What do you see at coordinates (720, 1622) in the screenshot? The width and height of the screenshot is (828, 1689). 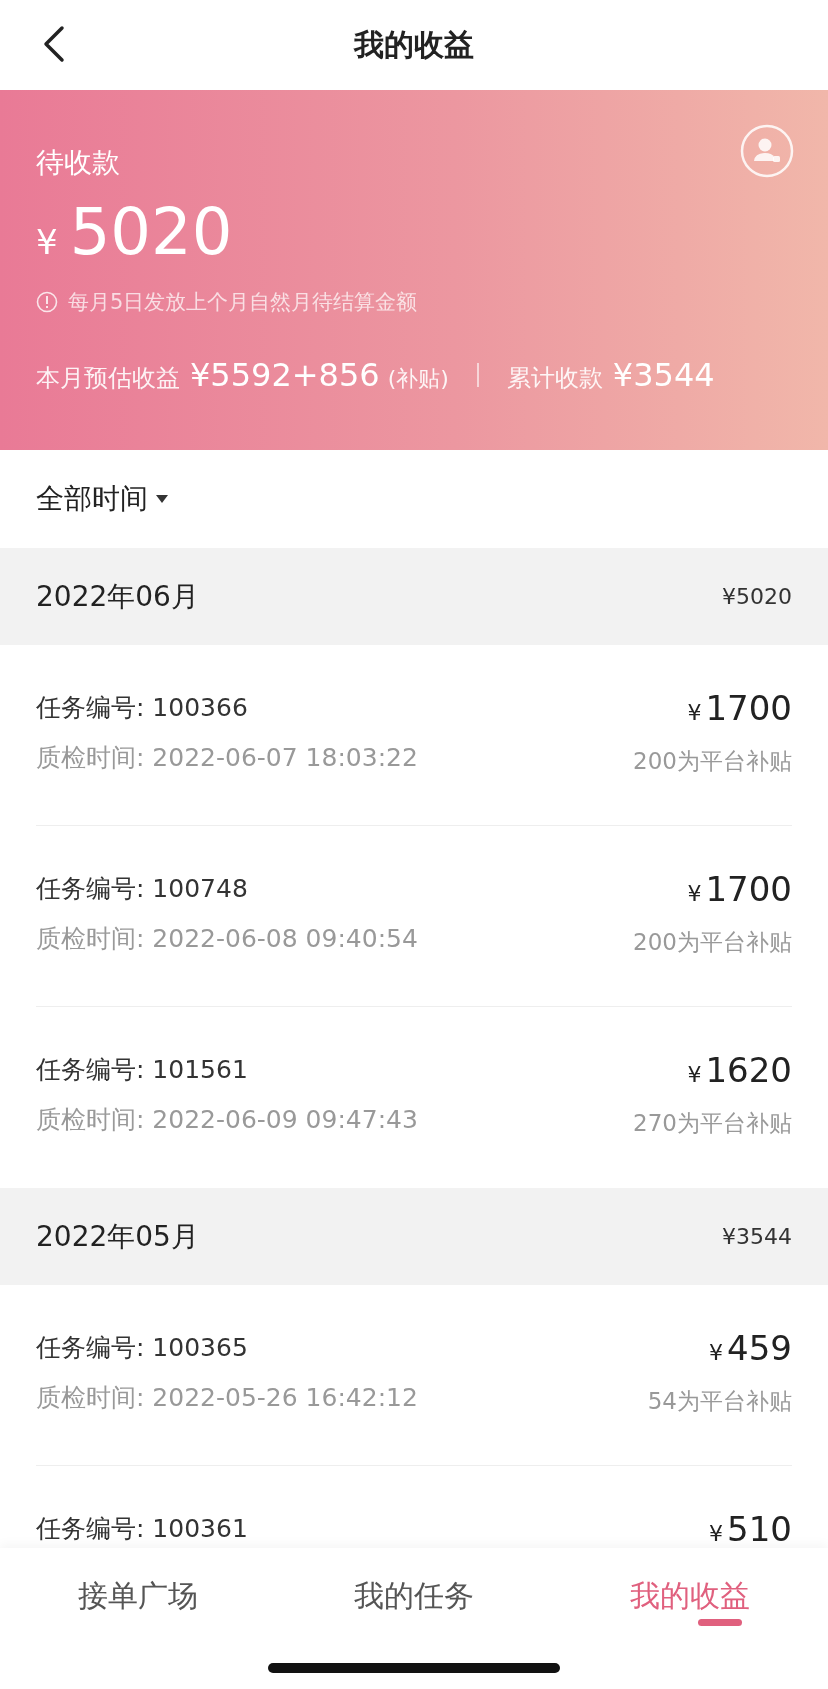 I see `tab-indicator` at bounding box center [720, 1622].